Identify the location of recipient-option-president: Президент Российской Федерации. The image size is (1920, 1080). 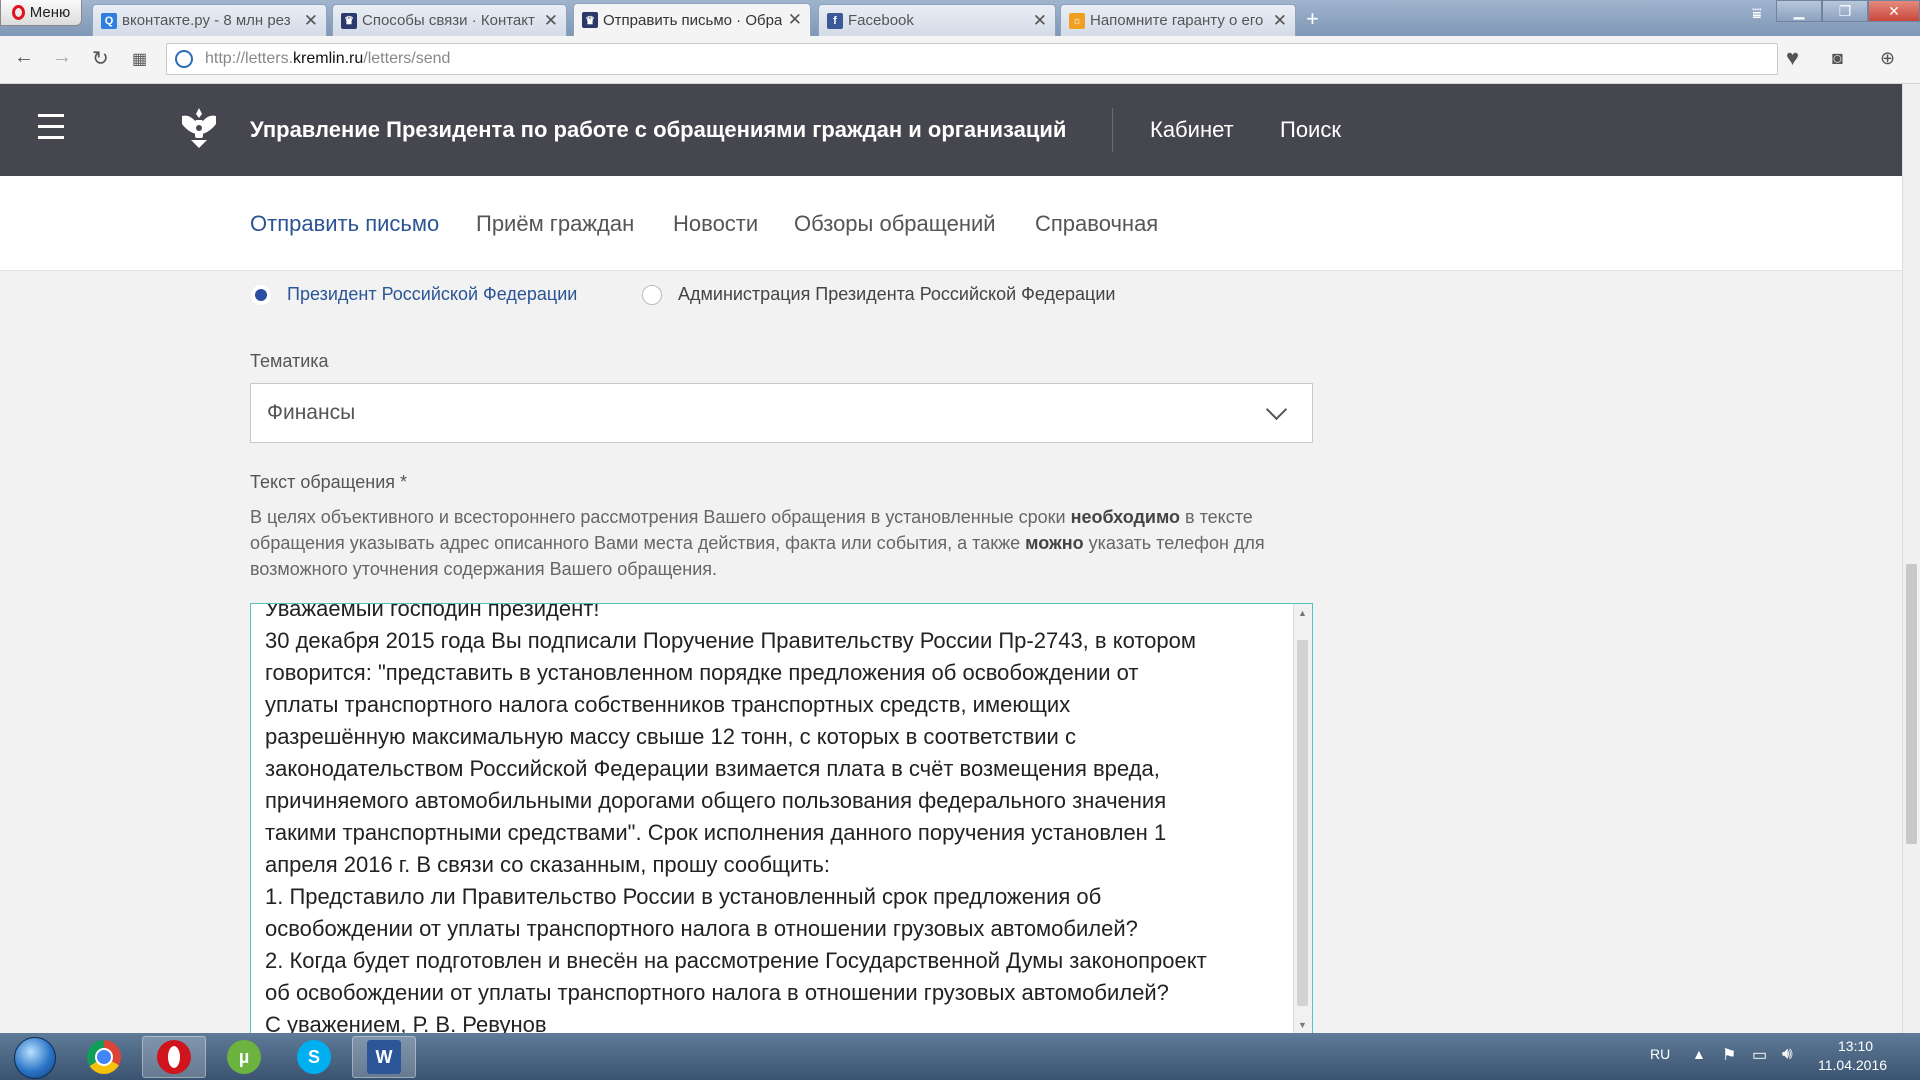
(414, 294).